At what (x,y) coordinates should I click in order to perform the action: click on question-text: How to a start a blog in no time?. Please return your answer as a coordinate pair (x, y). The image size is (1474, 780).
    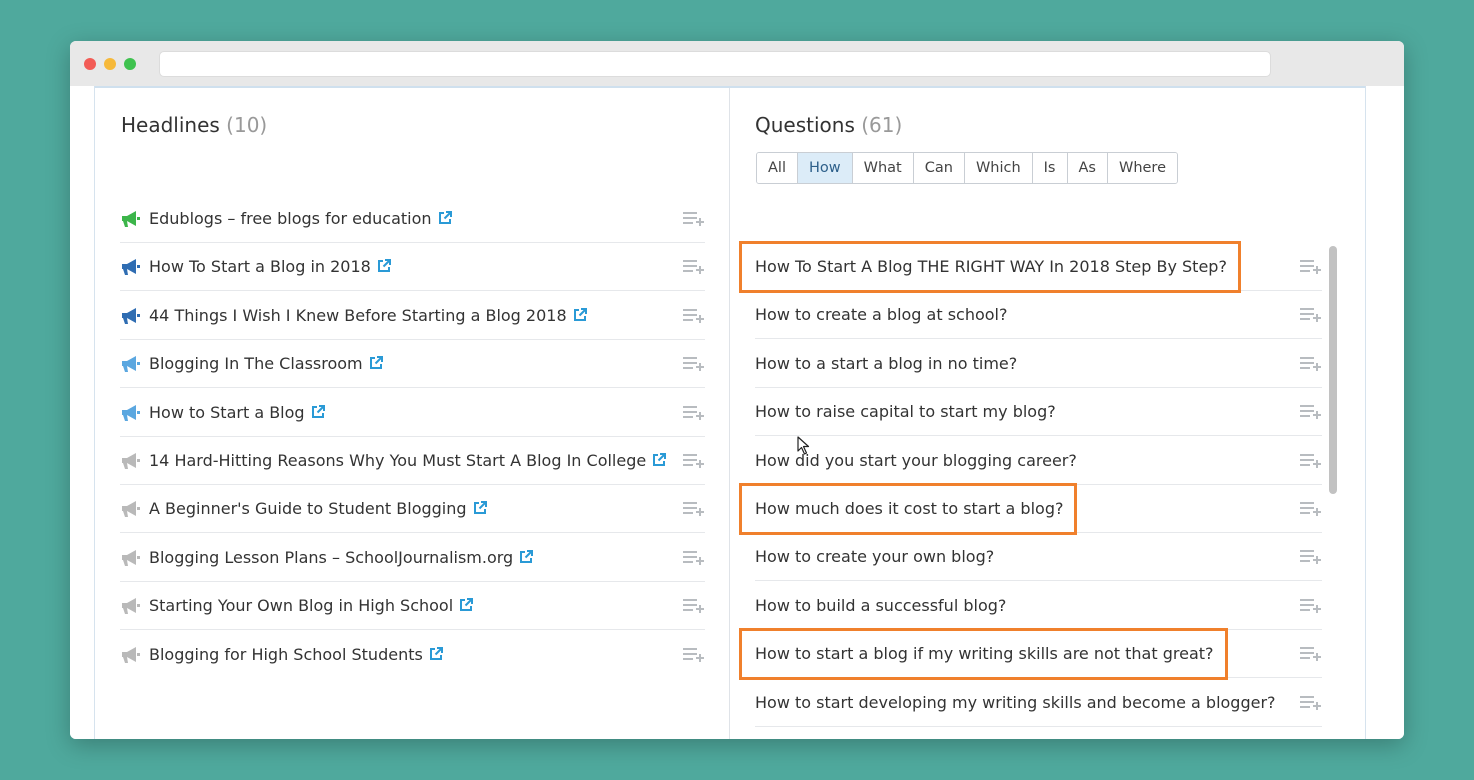
    Looking at the image, I should click on (886, 363).